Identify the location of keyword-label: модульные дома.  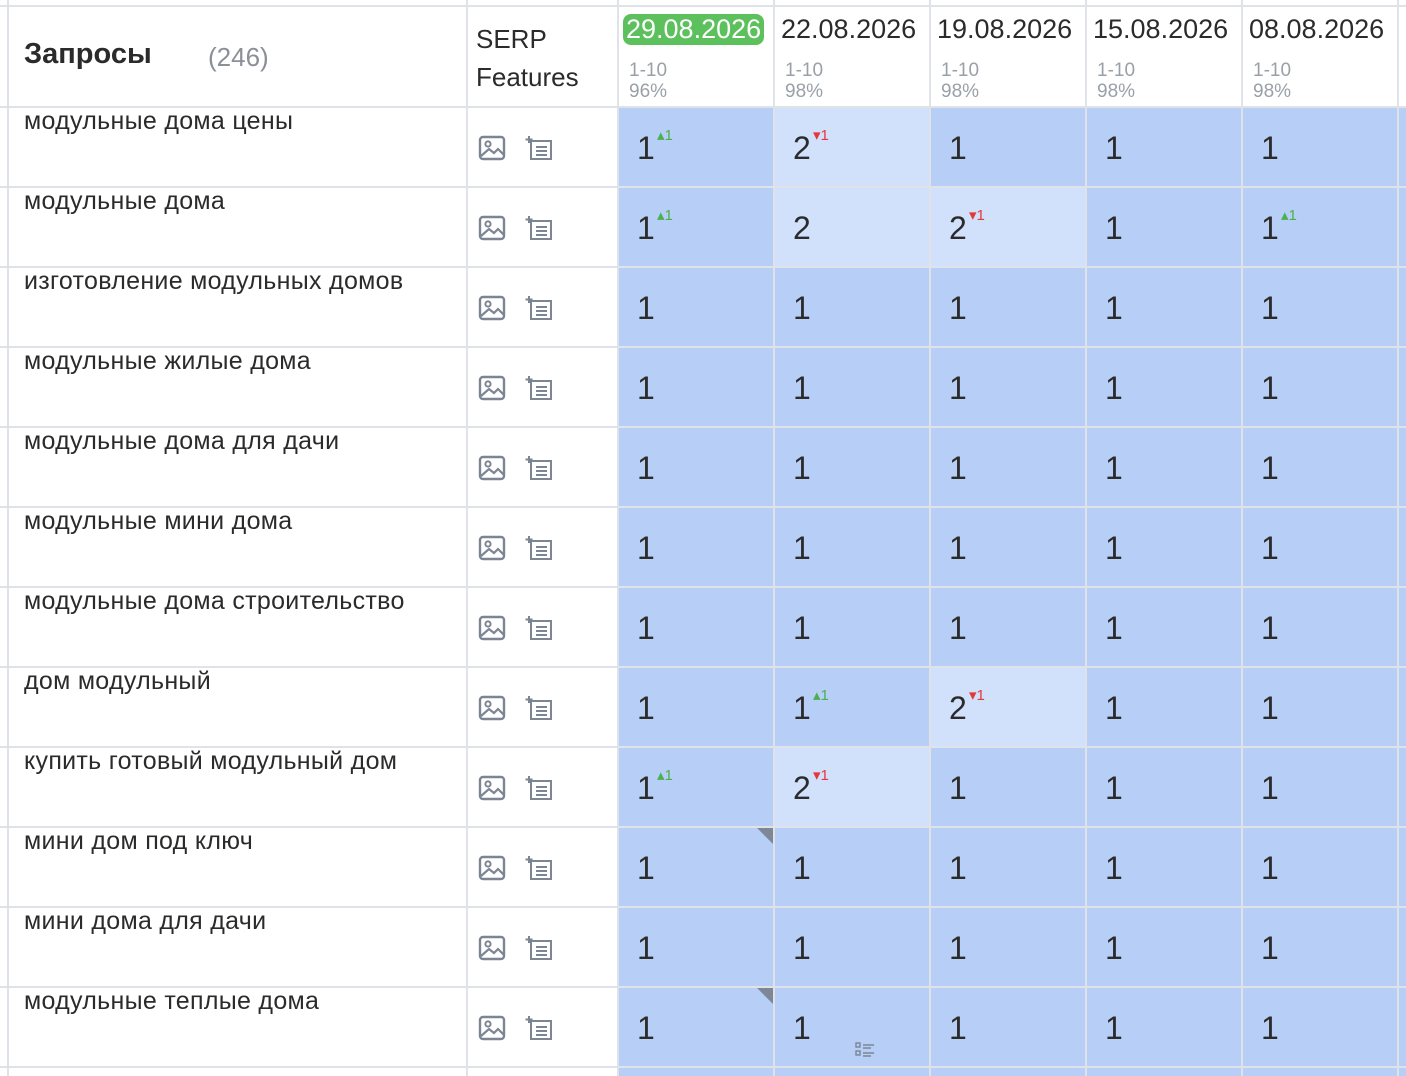
(234, 201).